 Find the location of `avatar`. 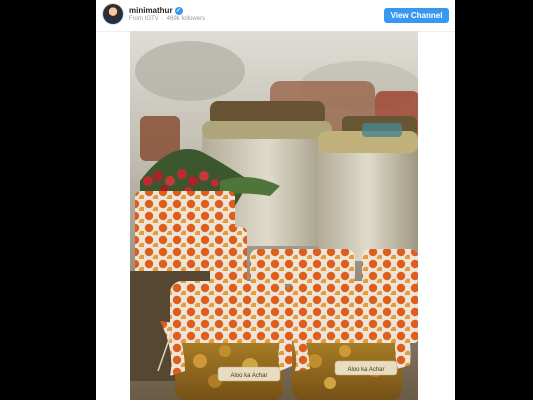

avatar is located at coordinates (113, 14).